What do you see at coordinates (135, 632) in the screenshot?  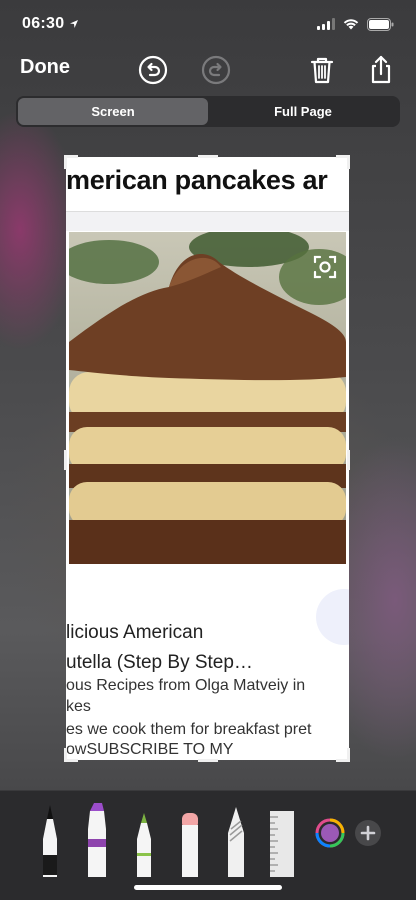 I see `preview-text-line-1: licious American` at bounding box center [135, 632].